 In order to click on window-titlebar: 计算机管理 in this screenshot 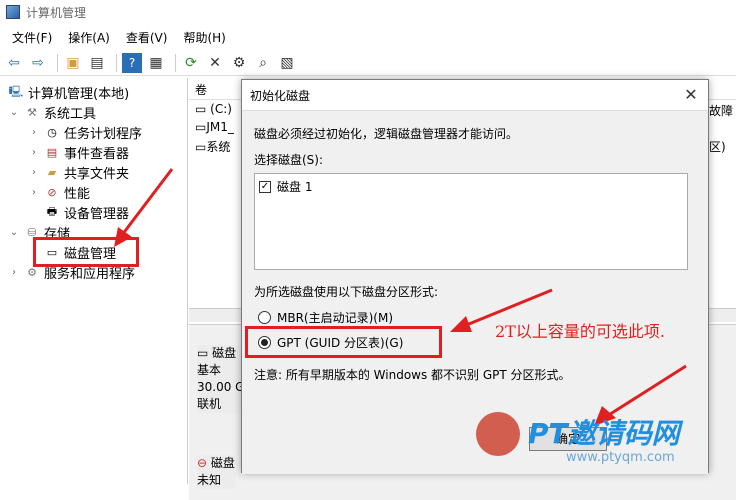, I will do `click(368, 12)`.